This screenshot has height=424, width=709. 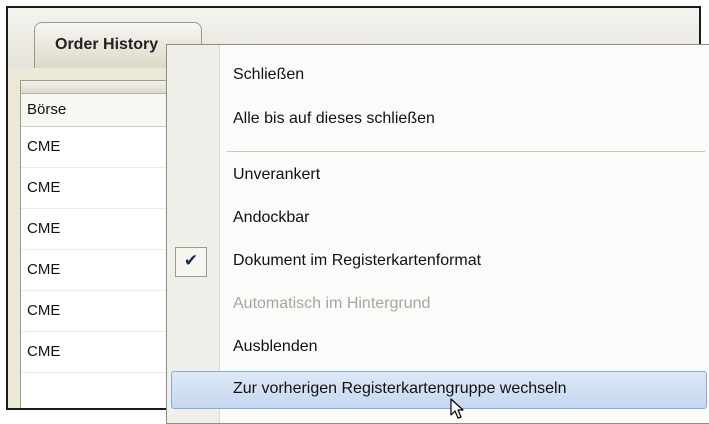 What do you see at coordinates (457, 408) in the screenshot?
I see `mouse-pointer-icon` at bounding box center [457, 408].